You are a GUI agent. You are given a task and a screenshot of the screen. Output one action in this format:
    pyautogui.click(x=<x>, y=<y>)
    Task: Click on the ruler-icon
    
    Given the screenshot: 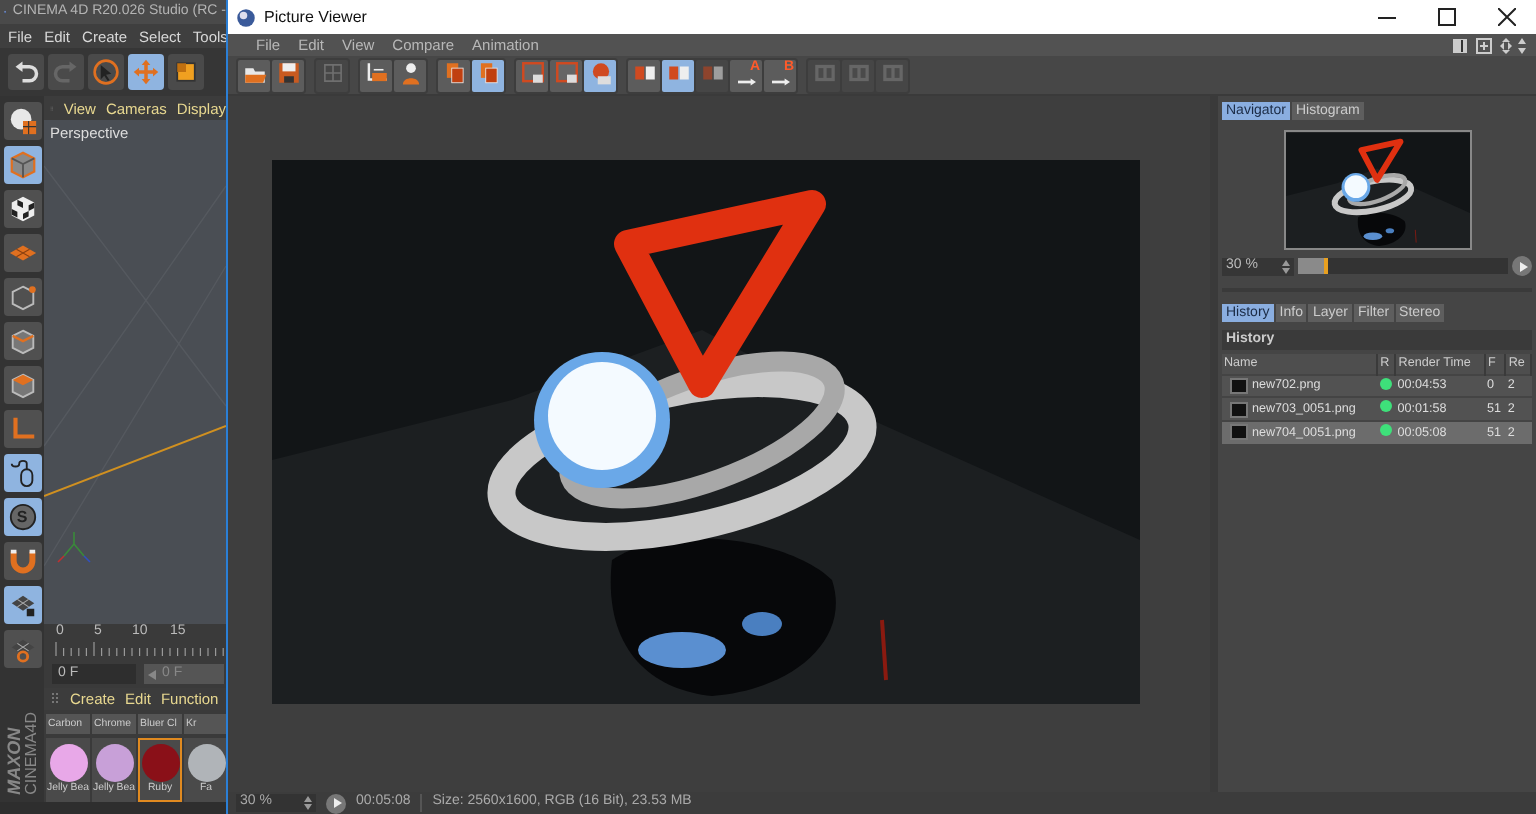 What is the action you would take?
    pyautogui.click(x=376, y=72)
    